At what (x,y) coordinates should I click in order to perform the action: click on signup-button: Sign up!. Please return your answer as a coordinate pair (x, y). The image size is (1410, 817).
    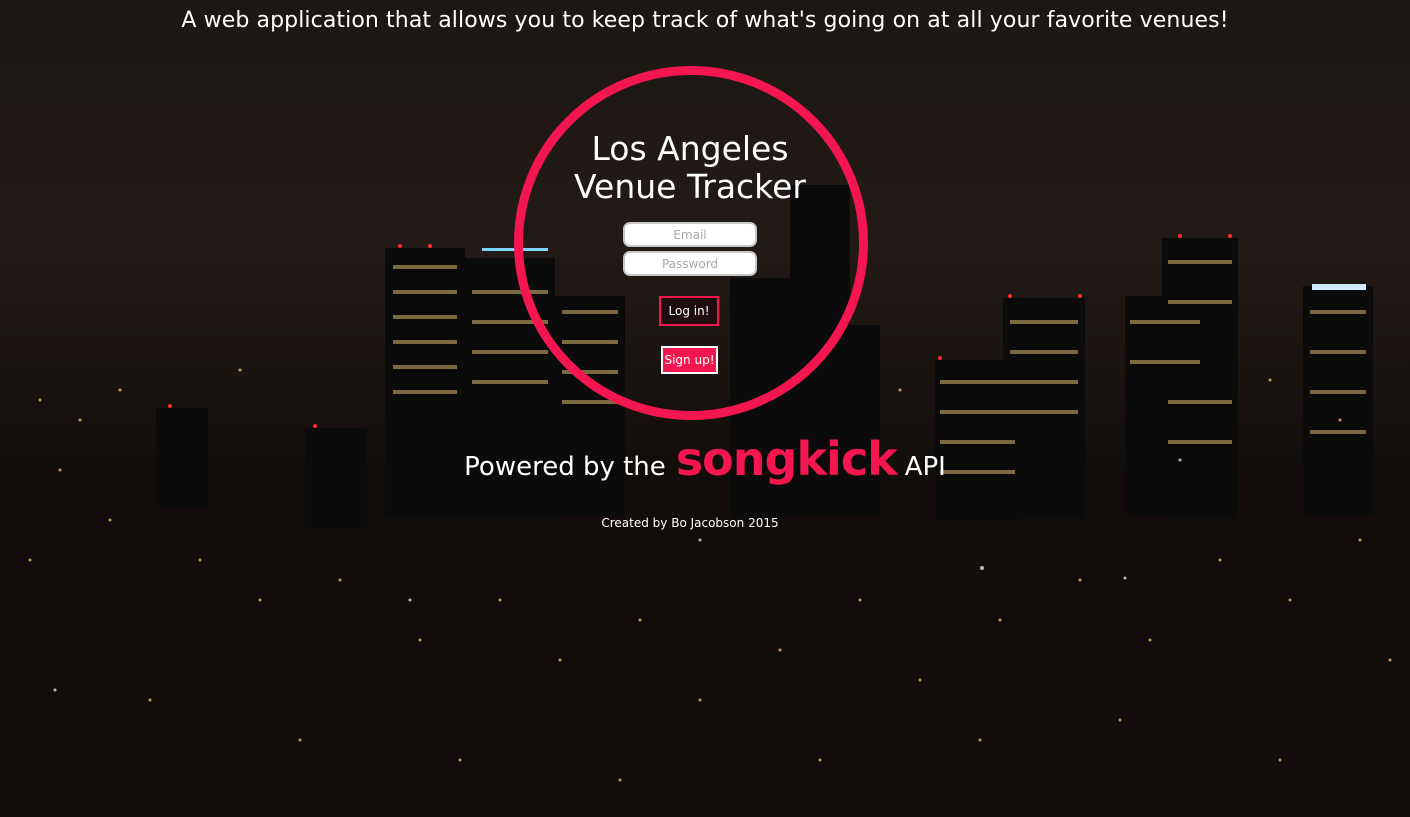
    Looking at the image, I should click on (689, 360).